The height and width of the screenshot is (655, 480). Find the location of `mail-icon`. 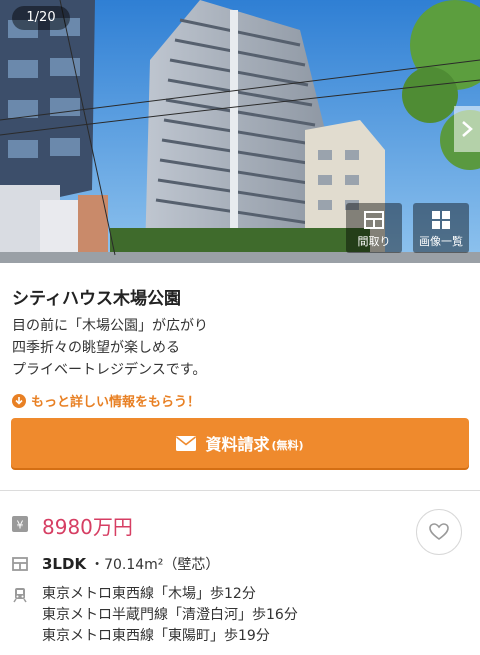

mail-icon is located at coordinates (186, 443).